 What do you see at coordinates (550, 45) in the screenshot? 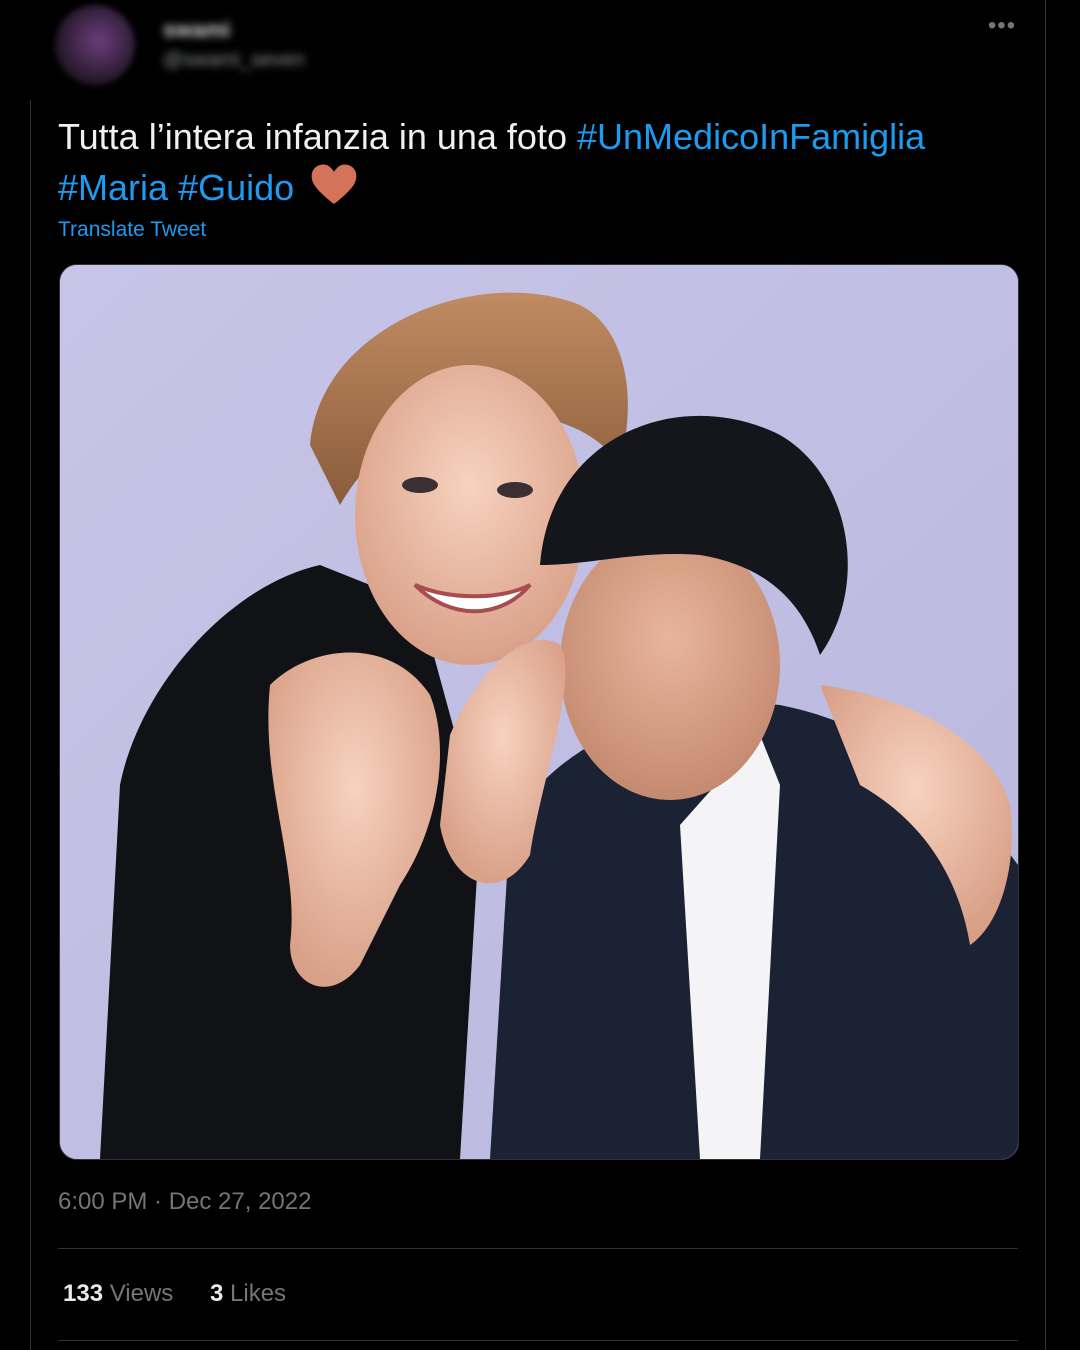
I see `tweet-header: swami @swami_seven •••` at bounding box center [550, 45].